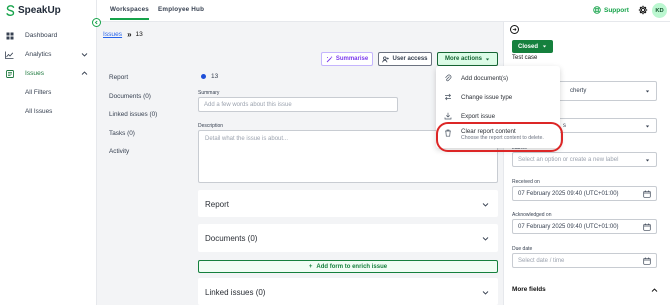  Describe the element at coordinates (568, 160) in the screenshot. I see `labels-placeholder: Select an option or create a new label` at that location.